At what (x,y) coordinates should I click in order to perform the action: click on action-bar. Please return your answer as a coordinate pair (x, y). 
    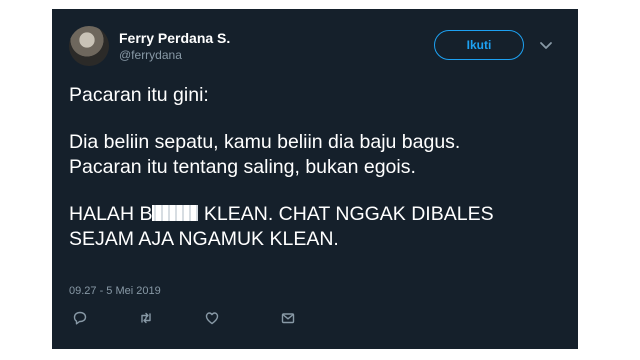
    Looking at the image, I should click on (192, 318).